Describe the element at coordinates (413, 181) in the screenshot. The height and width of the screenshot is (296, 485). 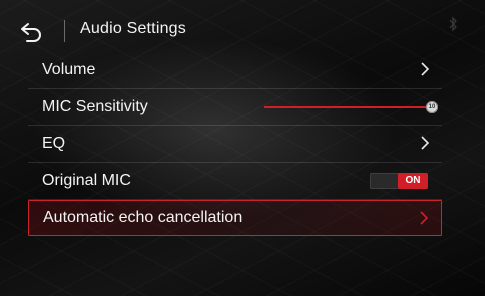
I see `toggle-state-label: ON` at that location.